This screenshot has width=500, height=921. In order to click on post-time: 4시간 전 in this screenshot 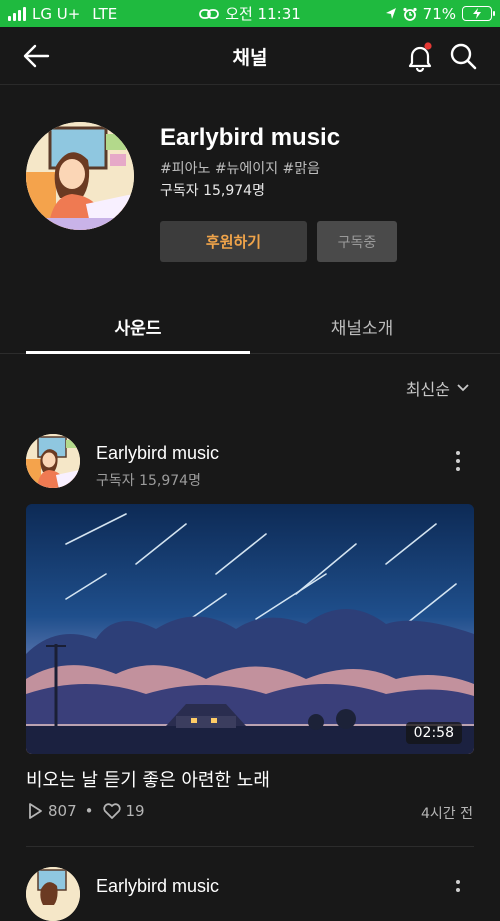, I will do `click(447, 814)`.